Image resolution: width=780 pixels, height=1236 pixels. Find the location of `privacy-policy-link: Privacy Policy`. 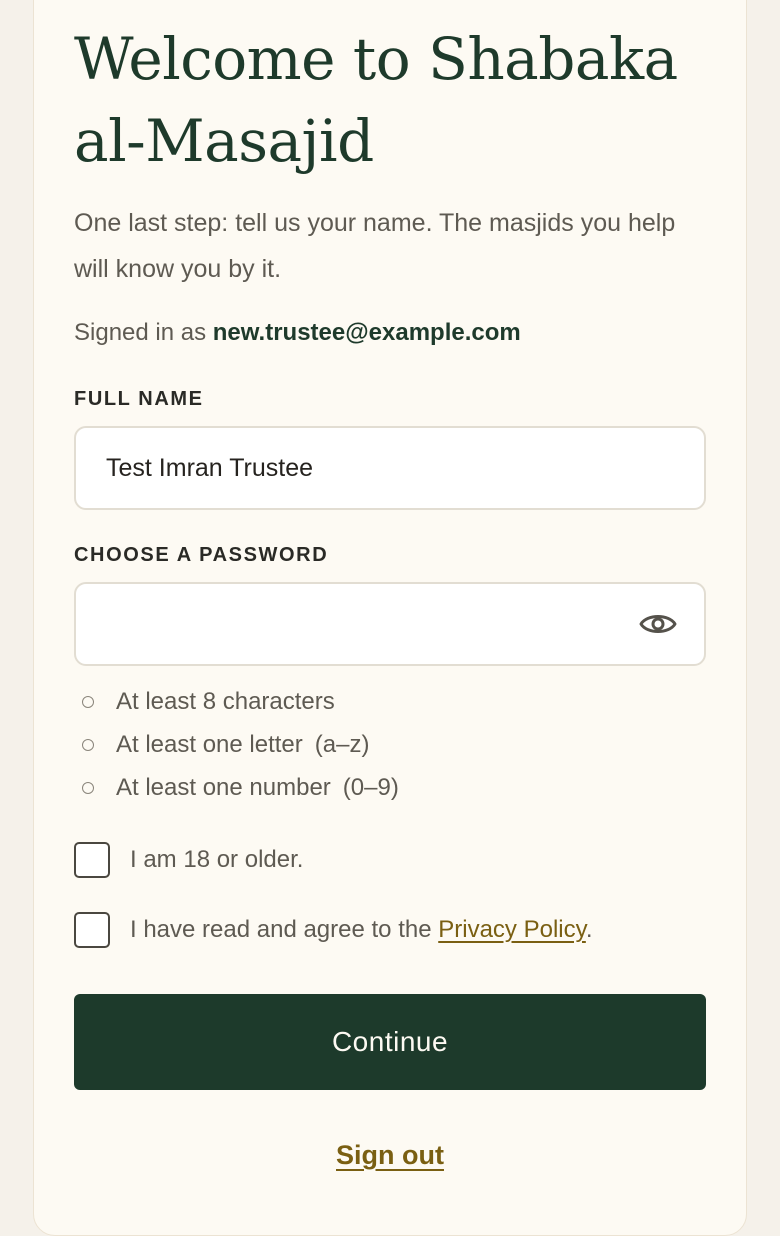

privacy-policy-link: Privacy Policy is located at coordinates (512, 929).